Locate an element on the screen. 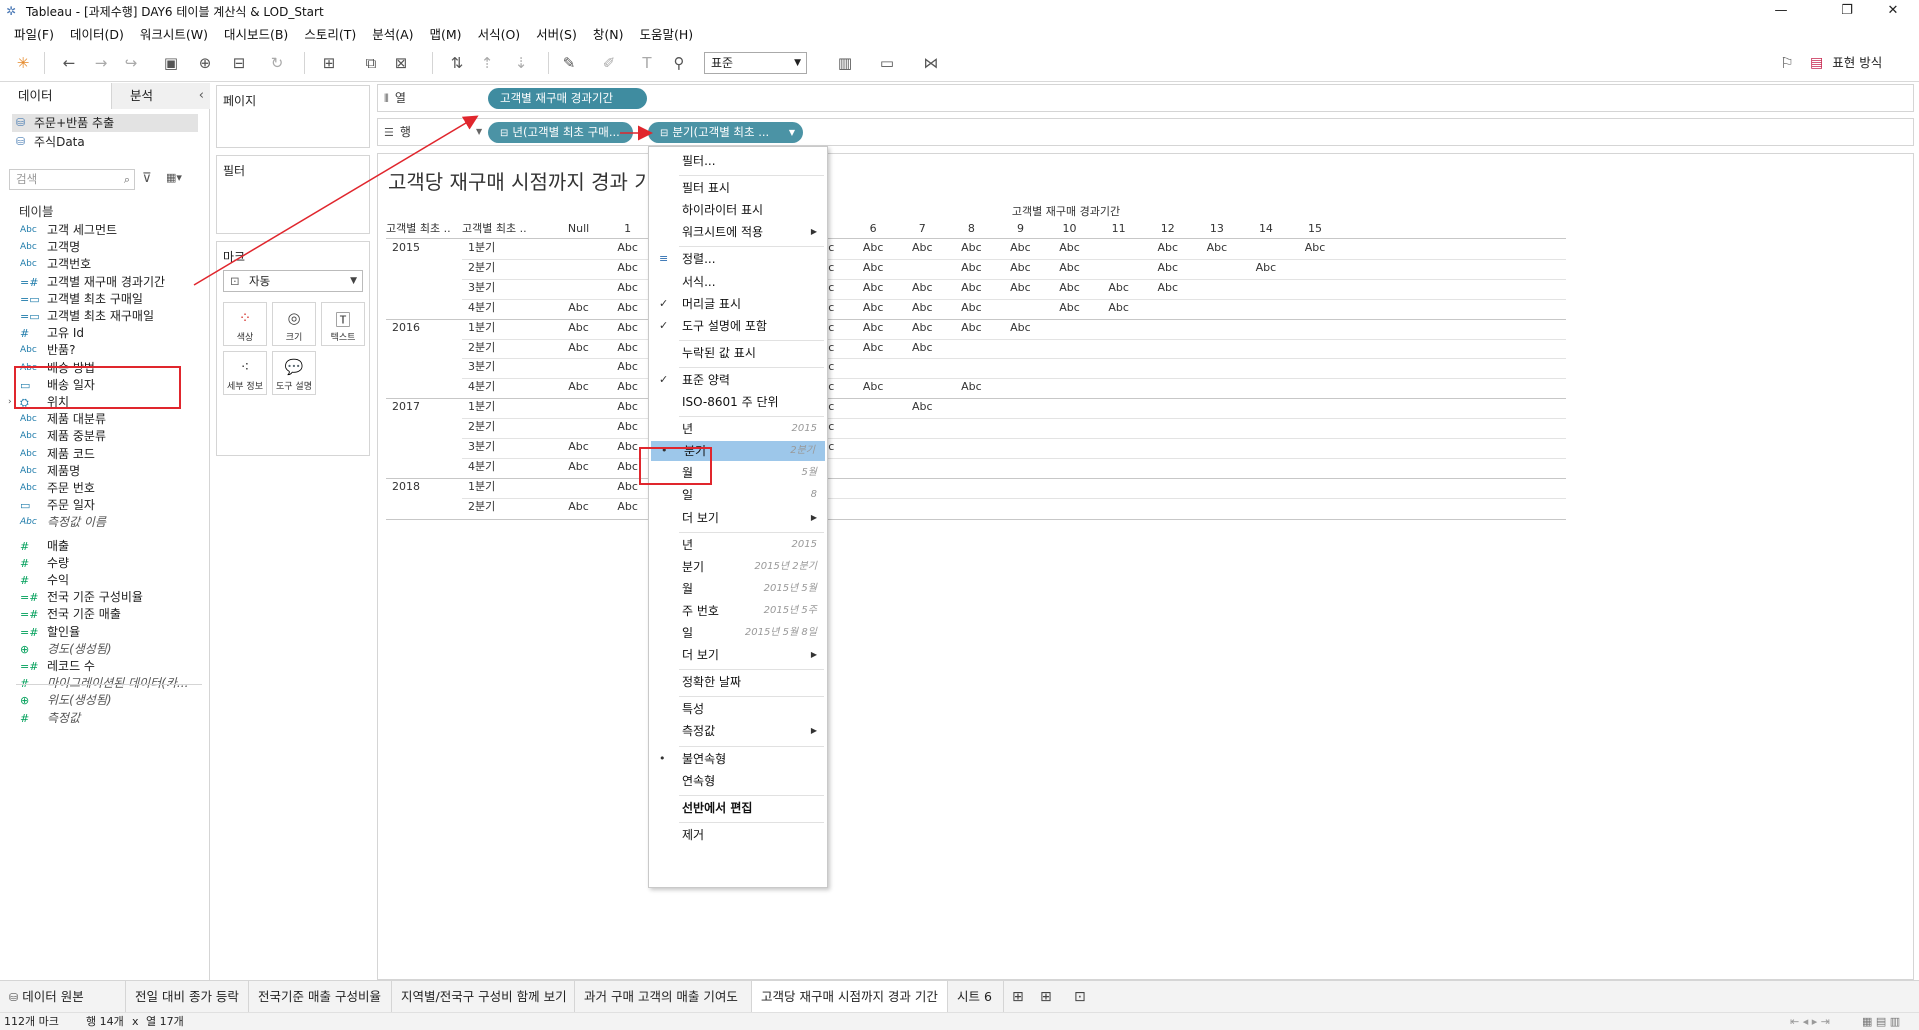  menu-item: 필터 표시 is located at coordinates (738, 188).